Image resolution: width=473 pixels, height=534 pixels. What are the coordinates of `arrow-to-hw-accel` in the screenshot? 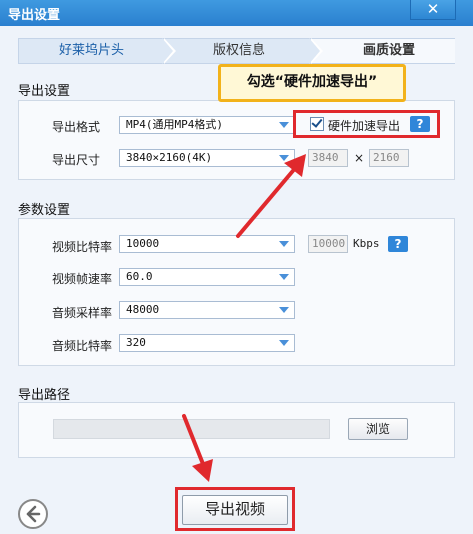 It's located at (271, 196).